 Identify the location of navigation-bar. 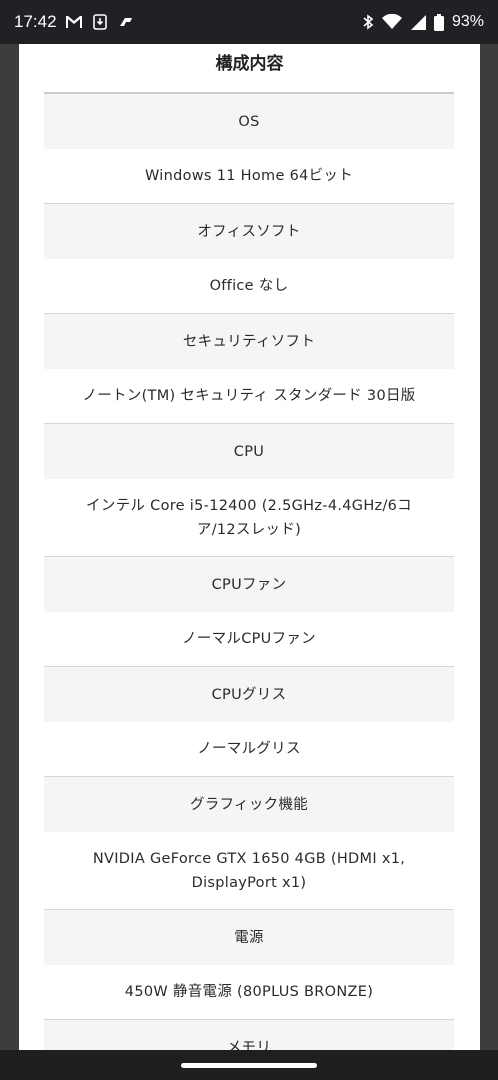
(249, 1065).